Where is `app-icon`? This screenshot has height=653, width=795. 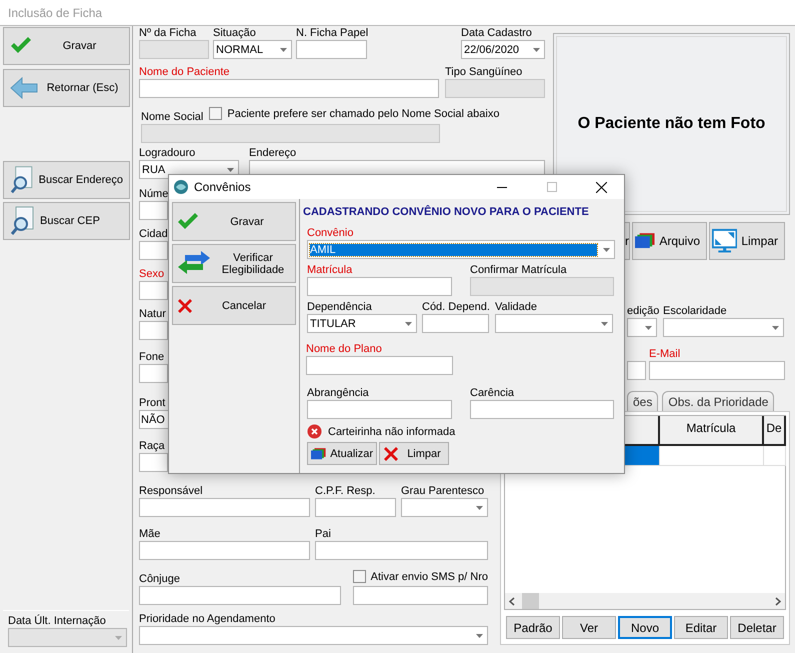
app-icon is located at coordinates (181, 187).